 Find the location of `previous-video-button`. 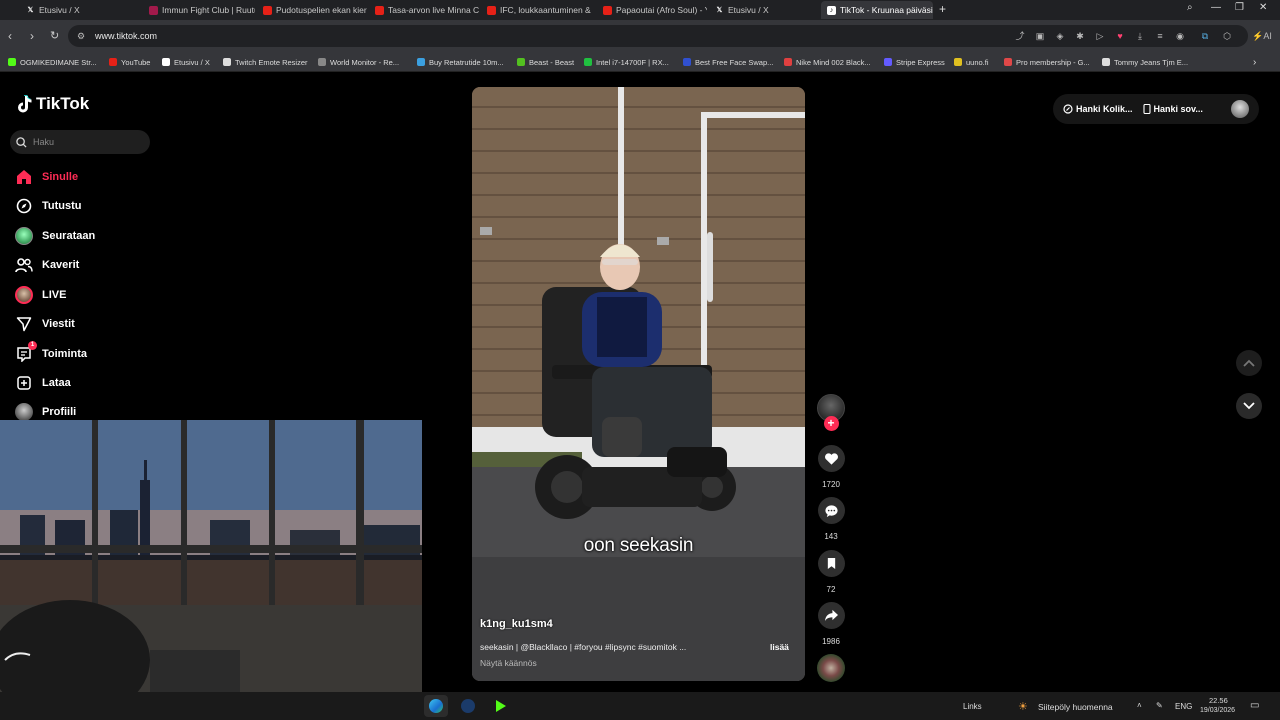

previous-video-button is located at coordinates (1249, 363).